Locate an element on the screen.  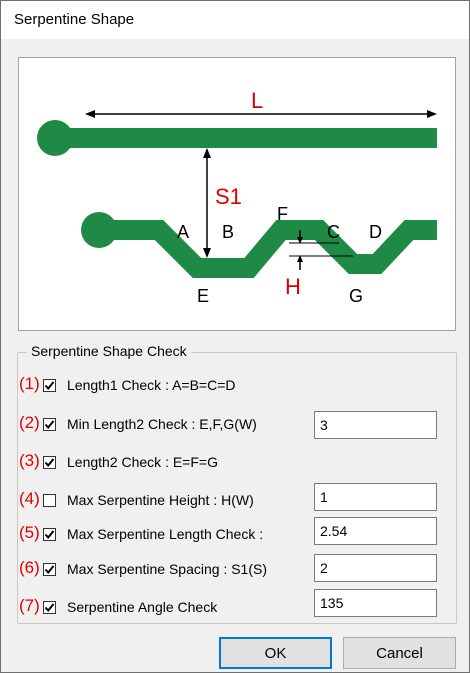
label-d: D is located at coordinates (375, 232).